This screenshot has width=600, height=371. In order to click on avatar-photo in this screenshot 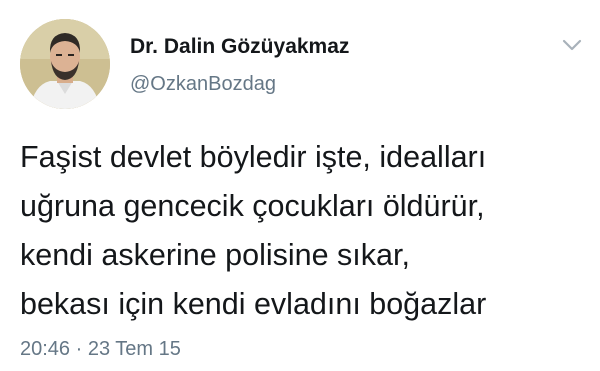, I will do `click(65, 64)`.